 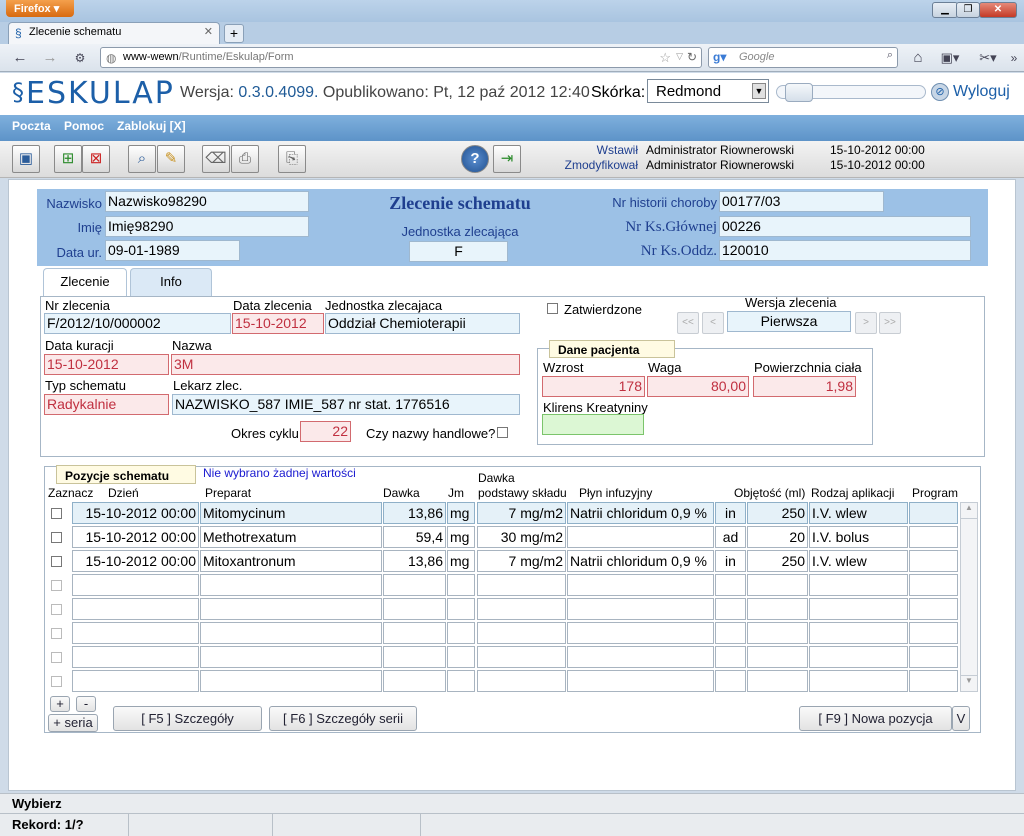 I want to click on order-nr-field: F/2012/10/000002, so click(x=137, y=323).